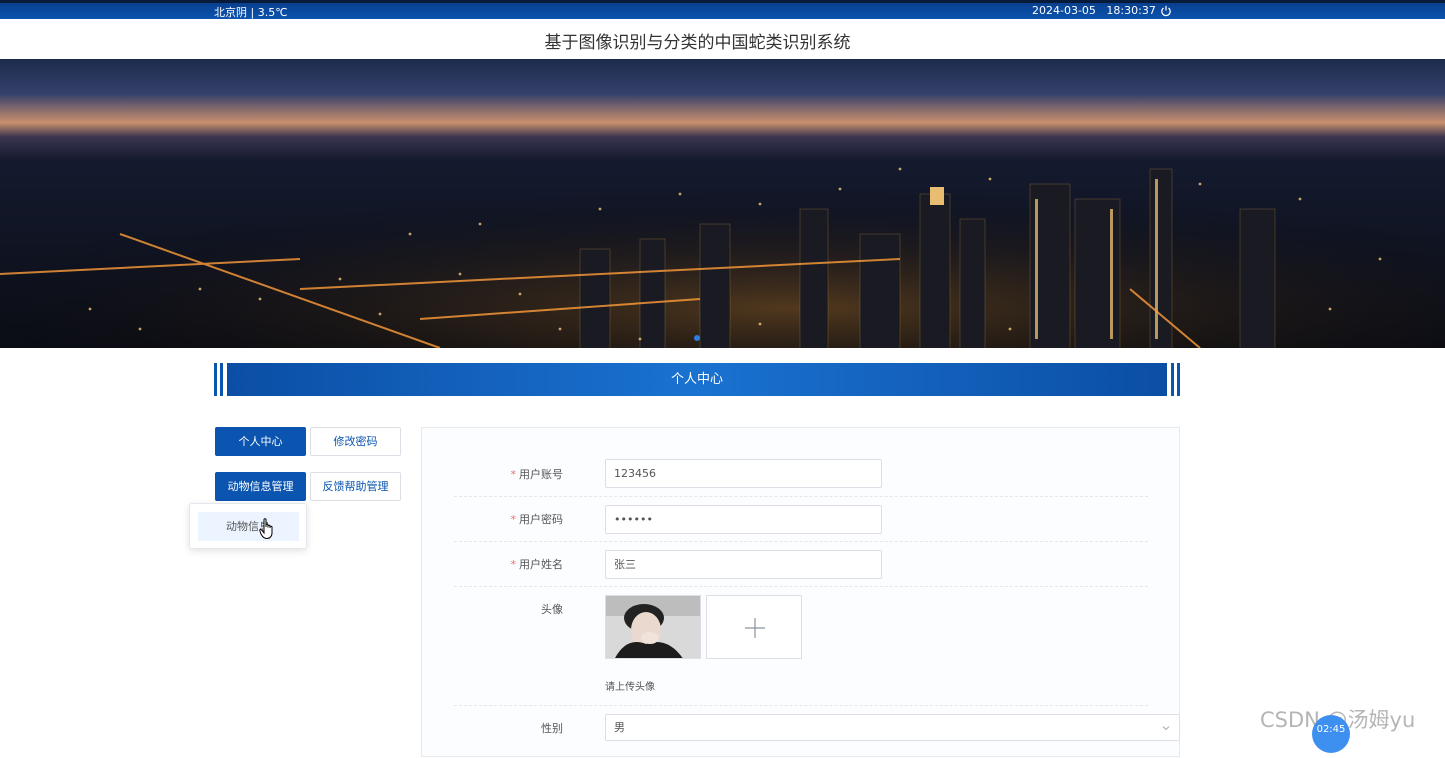 The image size is (1445, 758). Describe the element at coordinates (743, 519) in the screenshot. I see `password-input: ••••••` at that location.